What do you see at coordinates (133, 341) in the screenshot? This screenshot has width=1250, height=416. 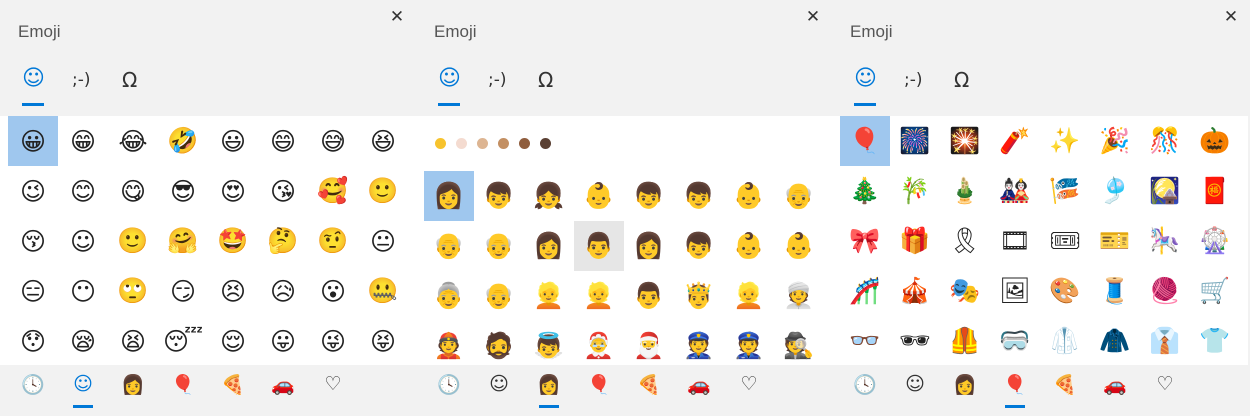 I see `emoji-cell: 😫` at bounding box center [133, 341].